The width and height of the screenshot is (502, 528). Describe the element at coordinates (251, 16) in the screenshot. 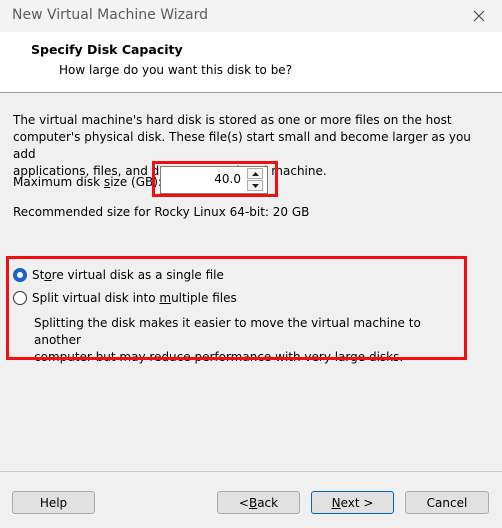

I see `title-bar: New Virtual Machine Wizard` at that location.